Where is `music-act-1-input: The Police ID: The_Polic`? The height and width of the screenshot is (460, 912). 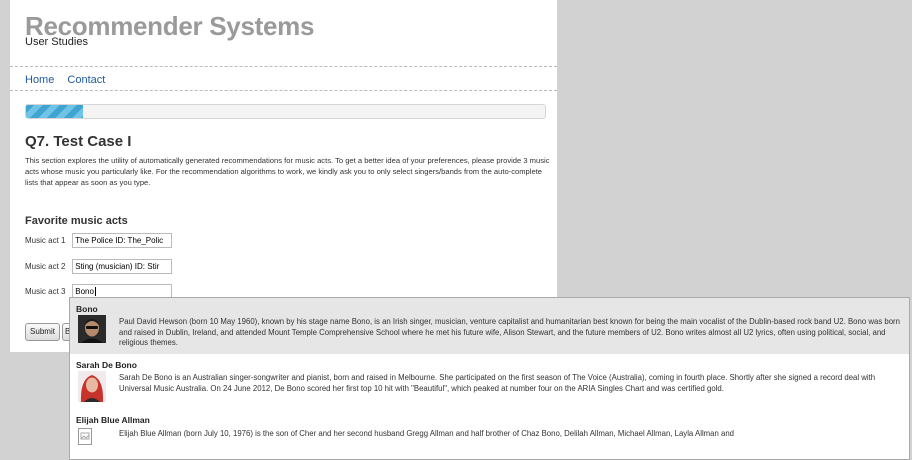 music-act-1-input: The Police ID: The_Polic is located at coordinates (122, 240).